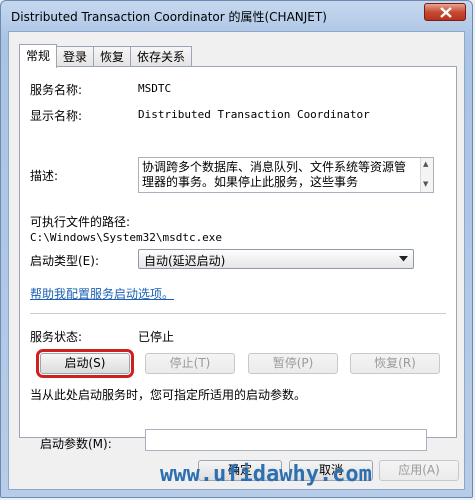  I want to click on start-params-hint: 当从此处启动服务时，您可指定所适用的启动参数。, so click(168, 395).